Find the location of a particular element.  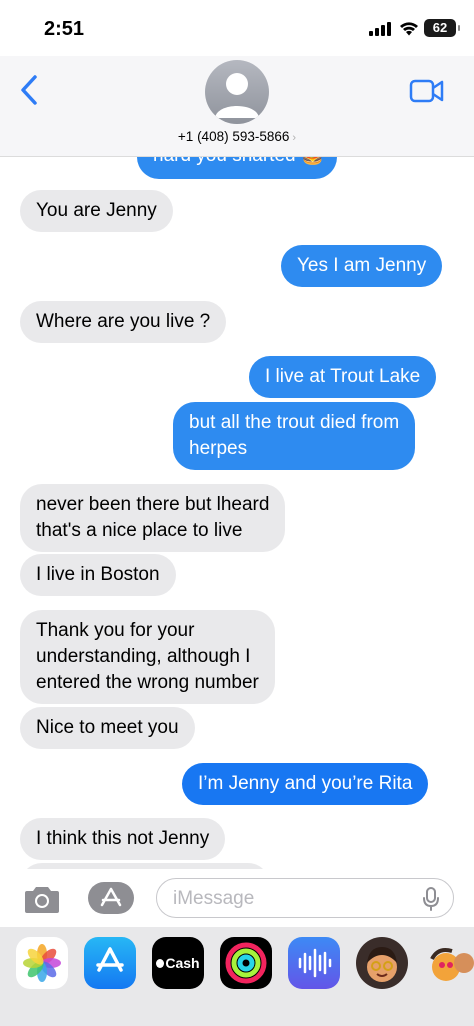

memoji-face-icon is located at coordinates (382, 964).